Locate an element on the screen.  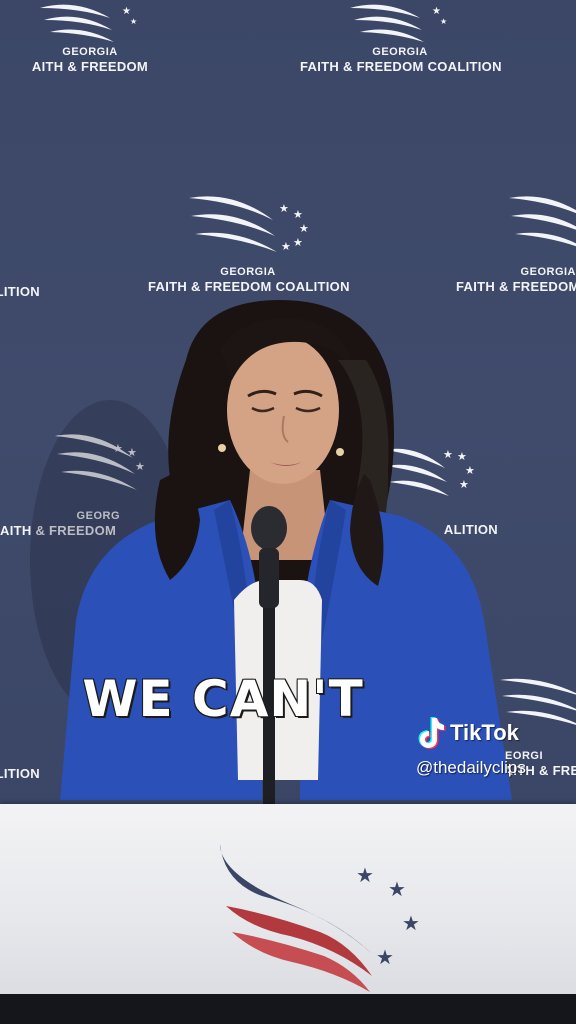
tiktok-brand: TikTok is located at coordinates (484, 732).